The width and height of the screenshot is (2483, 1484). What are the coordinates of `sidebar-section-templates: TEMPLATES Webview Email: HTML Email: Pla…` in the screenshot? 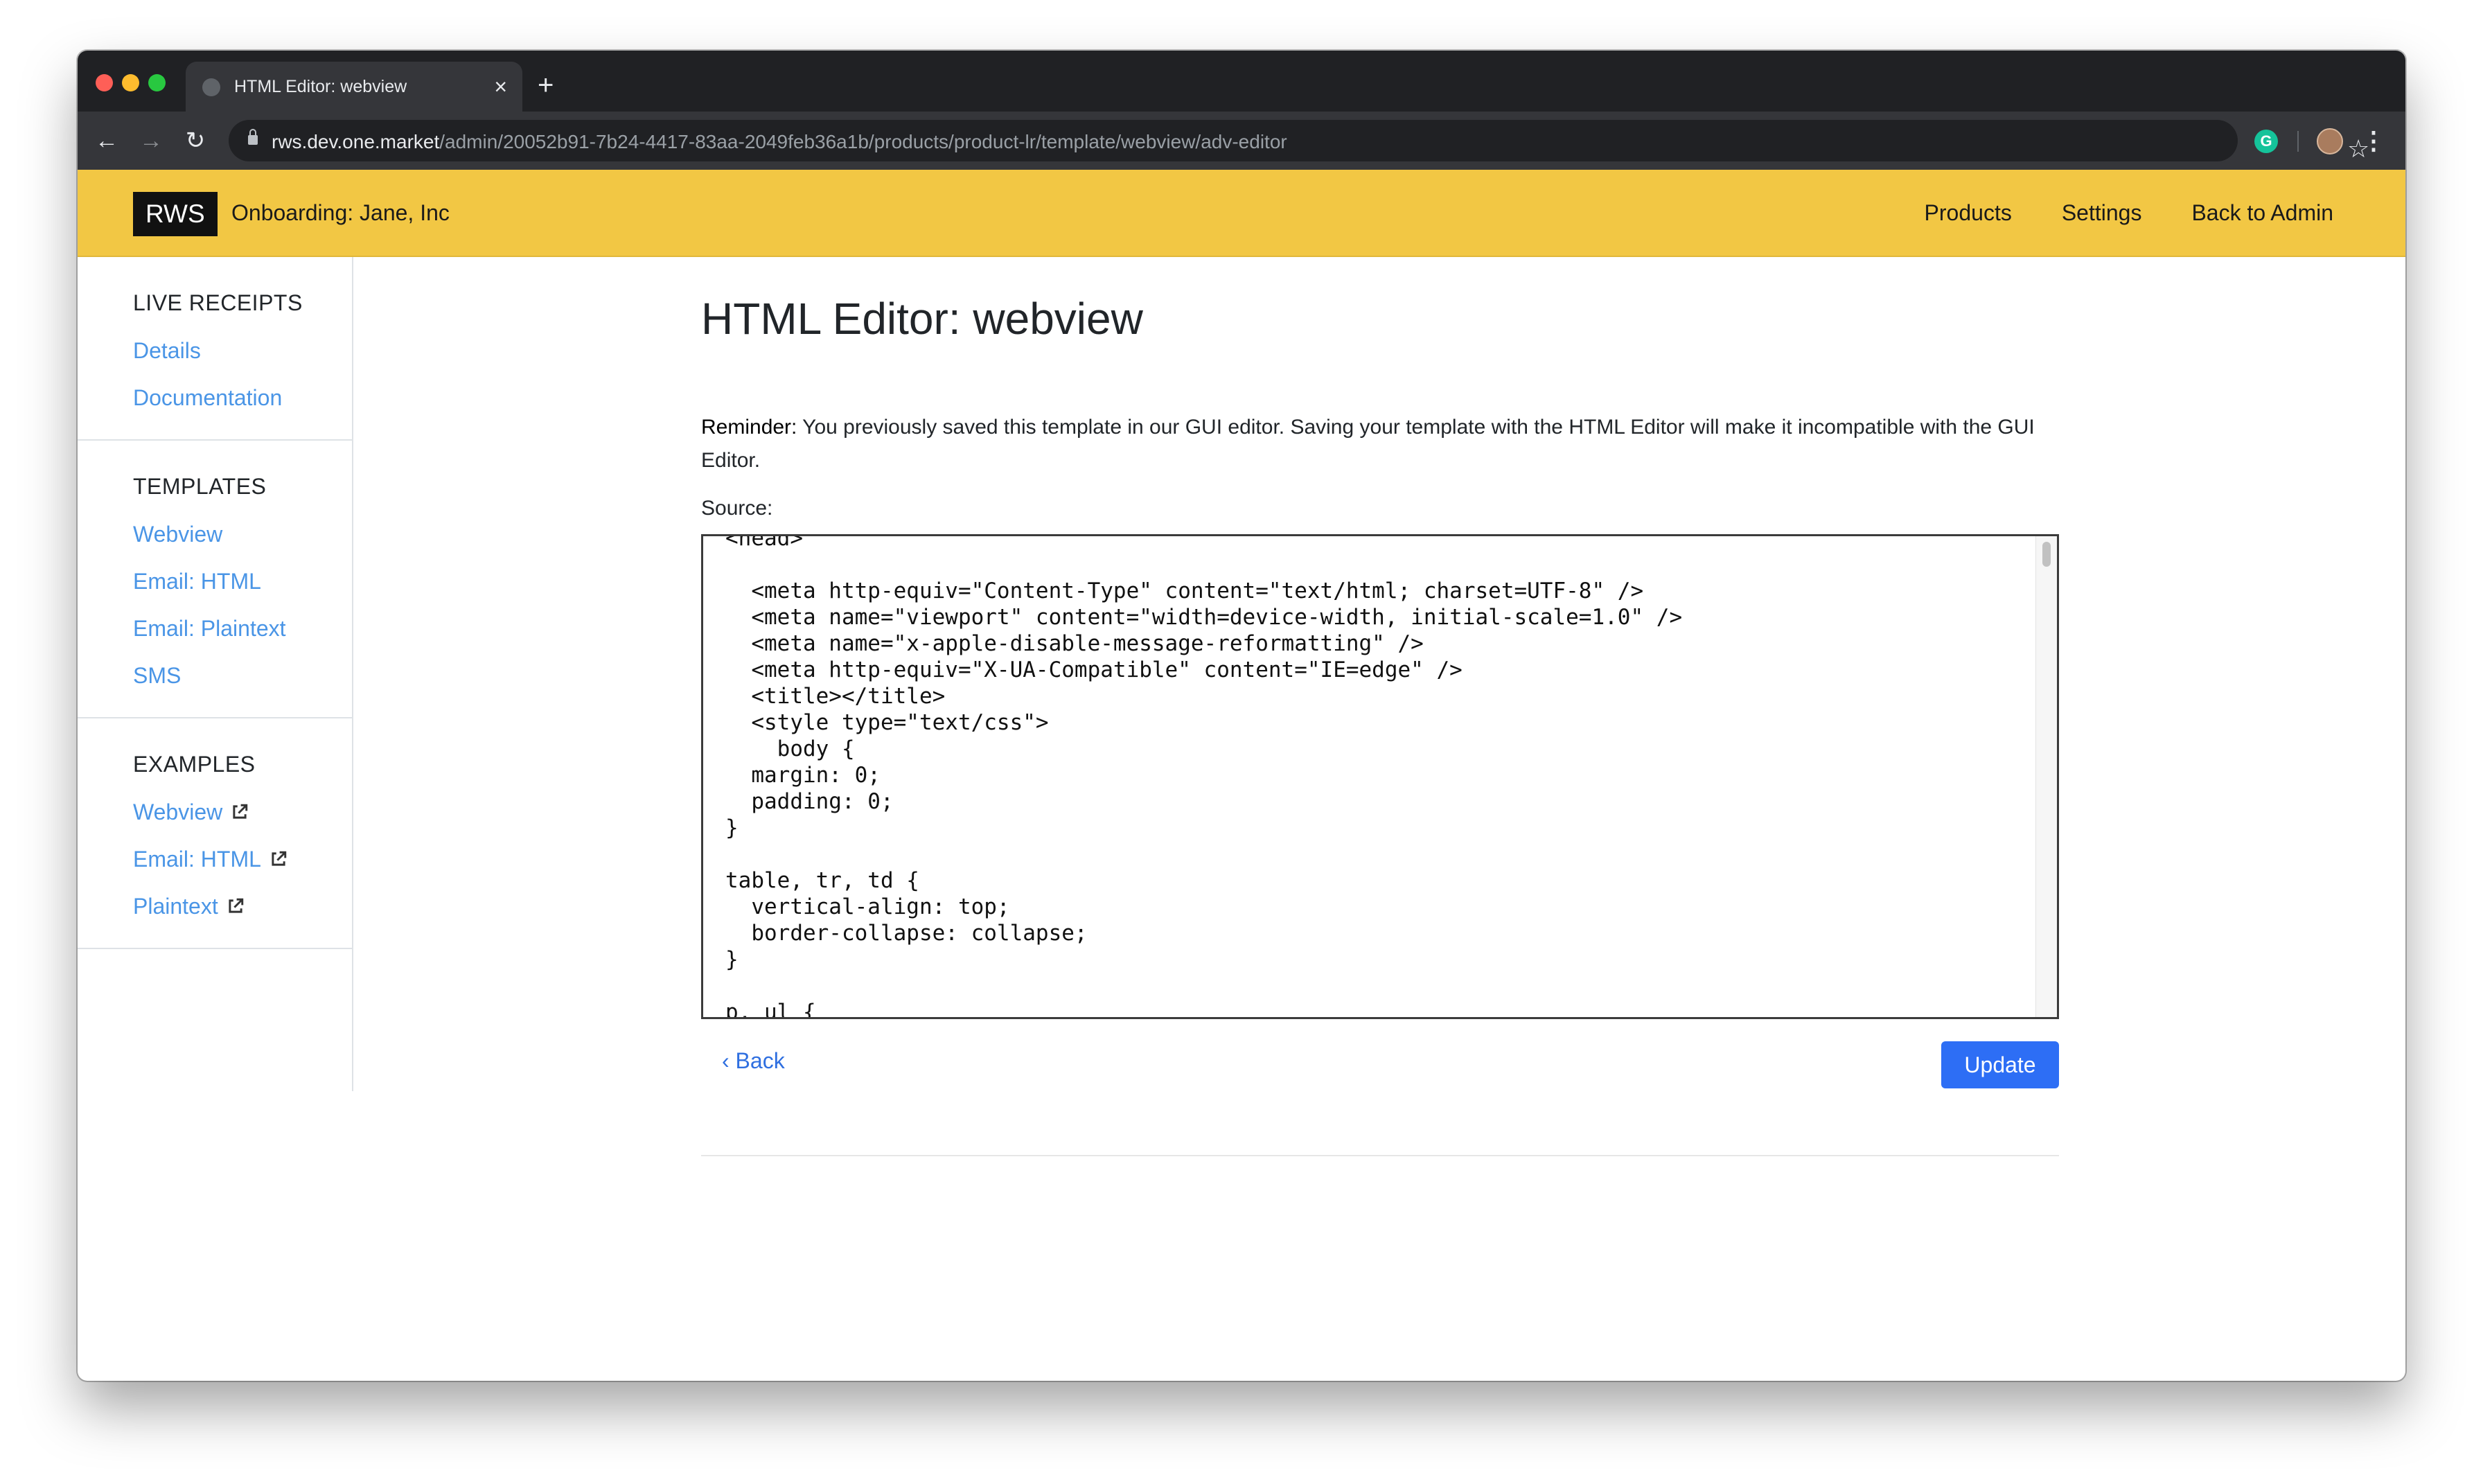 It's located at (215, 579).